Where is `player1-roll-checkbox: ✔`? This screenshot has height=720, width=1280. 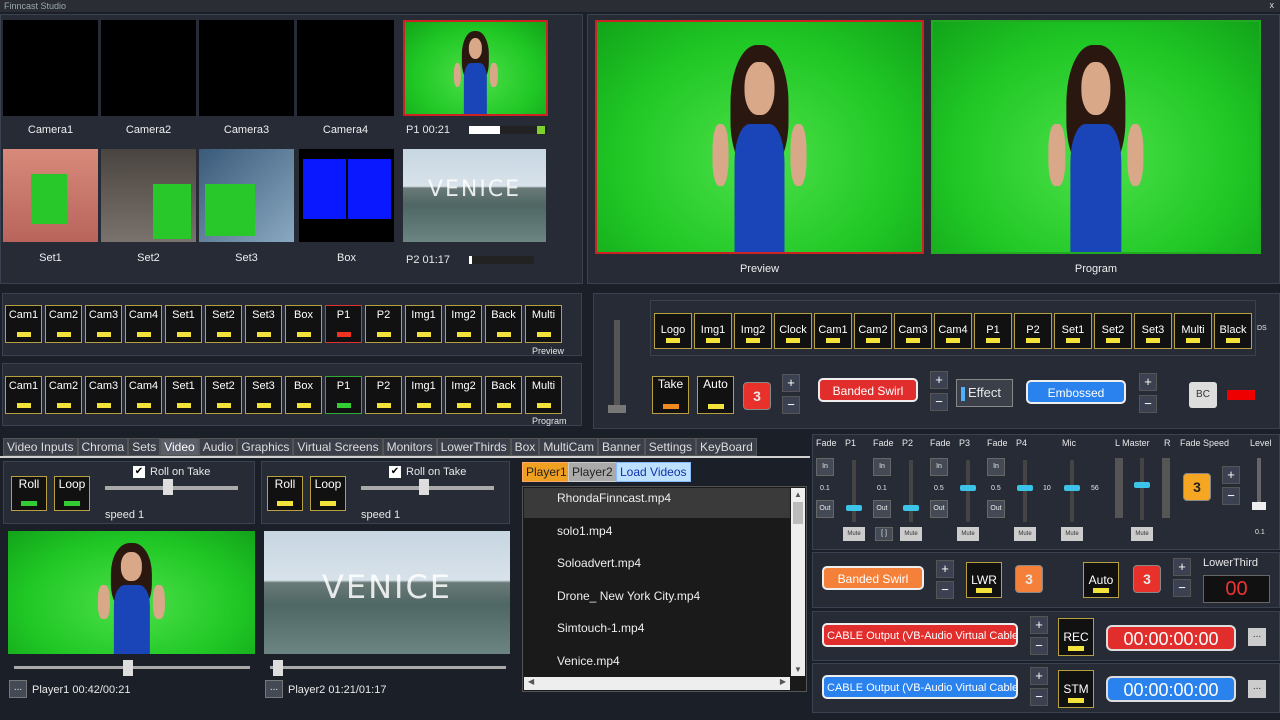
player1-roll-checkbox: ✔ is located at coordinates (139, 472).